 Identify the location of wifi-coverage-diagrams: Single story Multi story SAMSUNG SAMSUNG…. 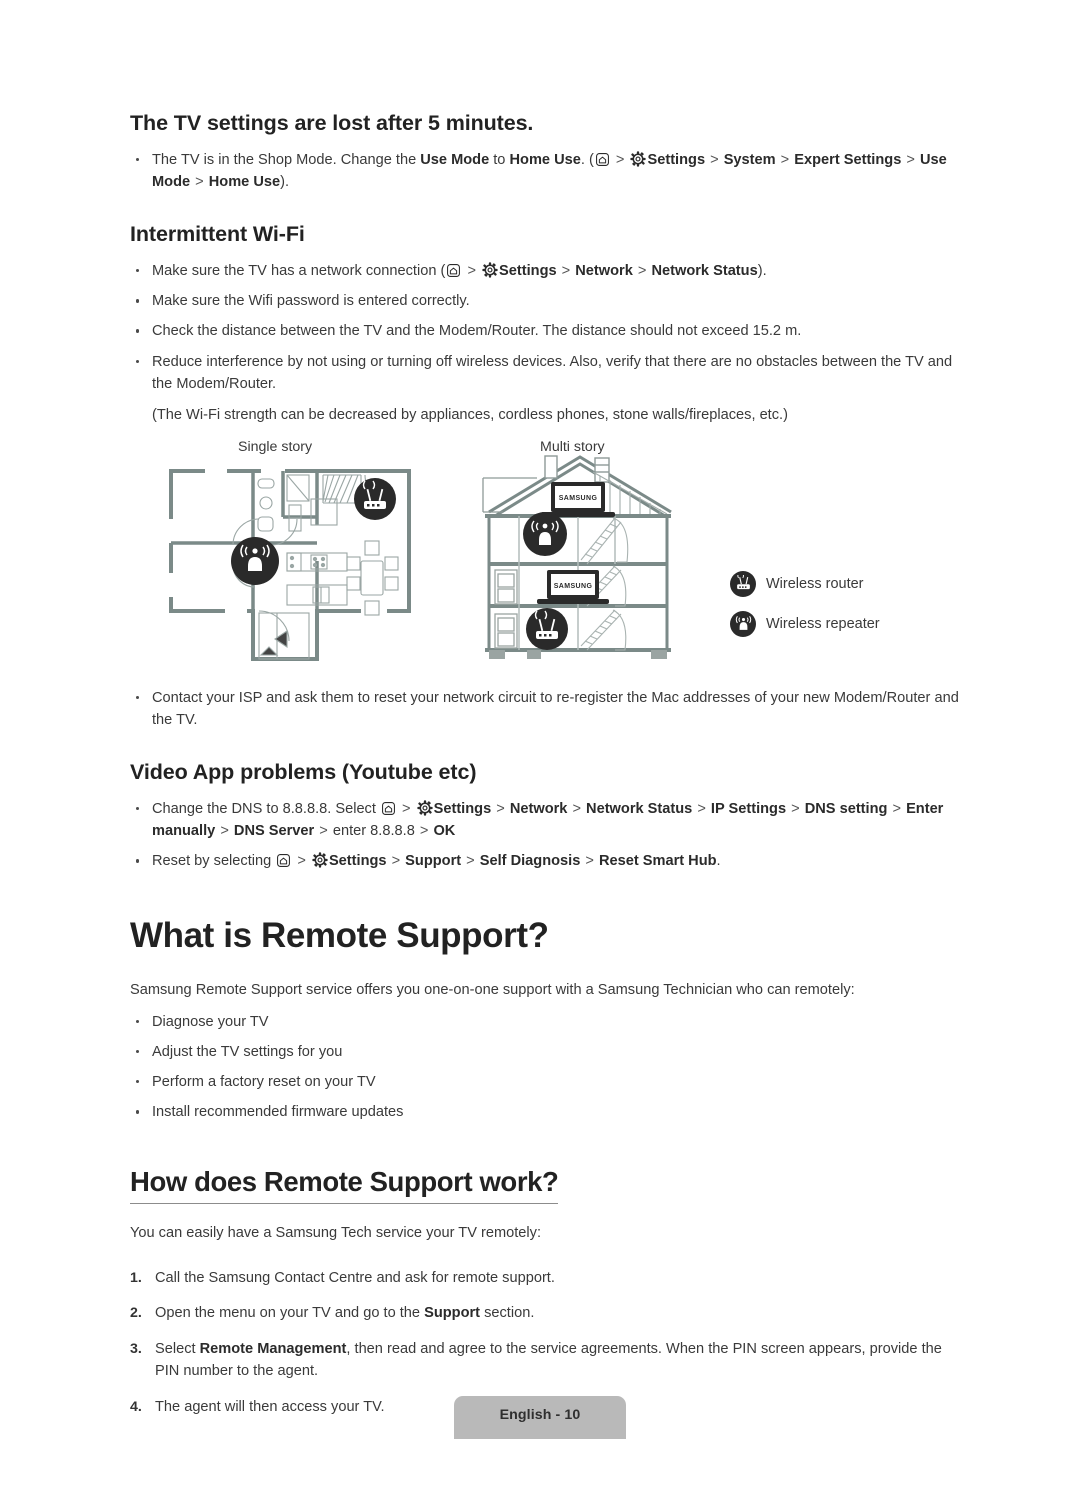
(545, 563).